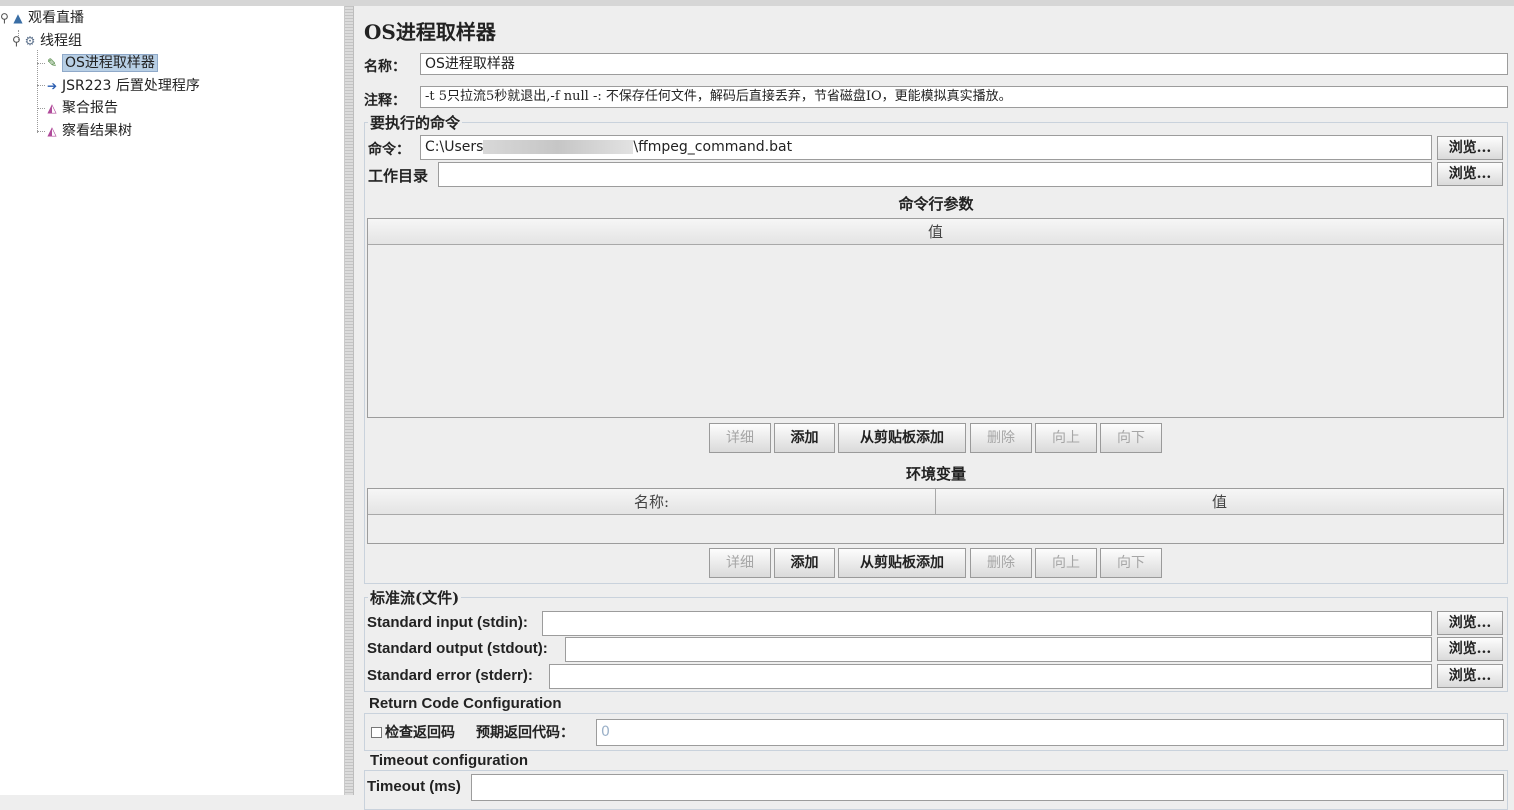  Describe the element at coordinates (964, 64) in the screenshot. I see `name-input: OS进程取样器` at that location.